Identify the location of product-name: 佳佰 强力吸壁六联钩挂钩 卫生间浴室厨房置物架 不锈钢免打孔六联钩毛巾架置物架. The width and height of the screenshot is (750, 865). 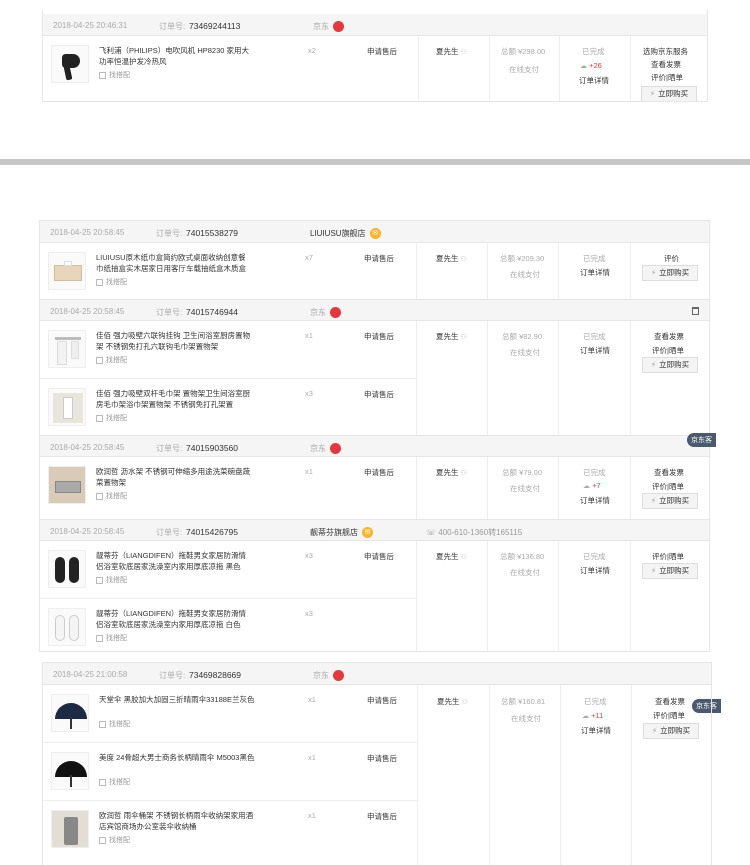
(174, 341).